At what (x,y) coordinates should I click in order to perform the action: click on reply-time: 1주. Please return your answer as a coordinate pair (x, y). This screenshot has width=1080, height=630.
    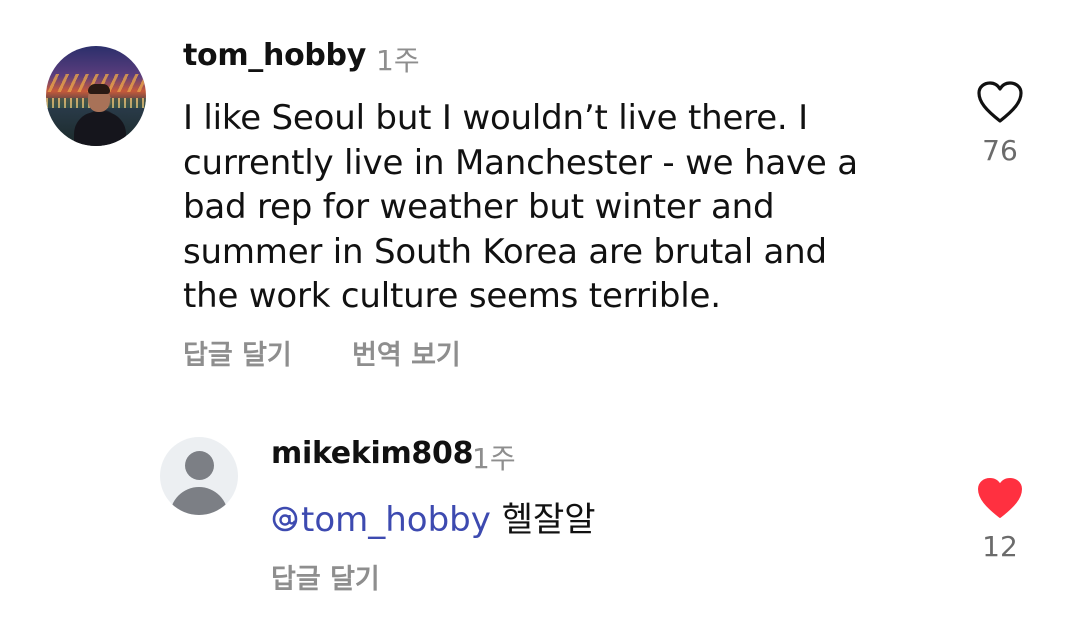
    Looking at the image, I should click on (494, 458).